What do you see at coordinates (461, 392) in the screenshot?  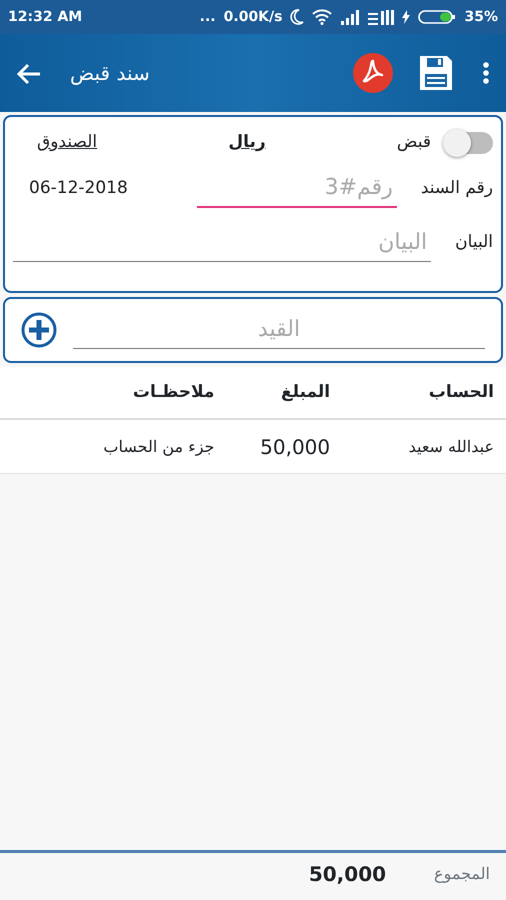 I see `column-header: الحساب` at bounding box center [461, 392].